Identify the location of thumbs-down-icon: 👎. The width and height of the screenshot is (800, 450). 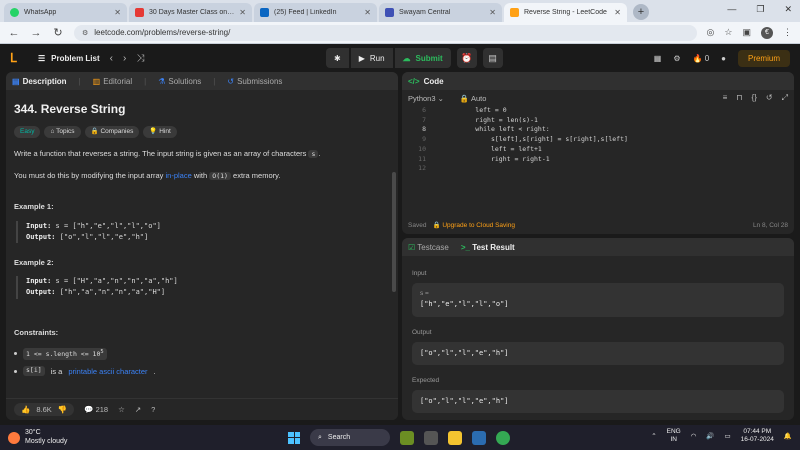
(62, 409).